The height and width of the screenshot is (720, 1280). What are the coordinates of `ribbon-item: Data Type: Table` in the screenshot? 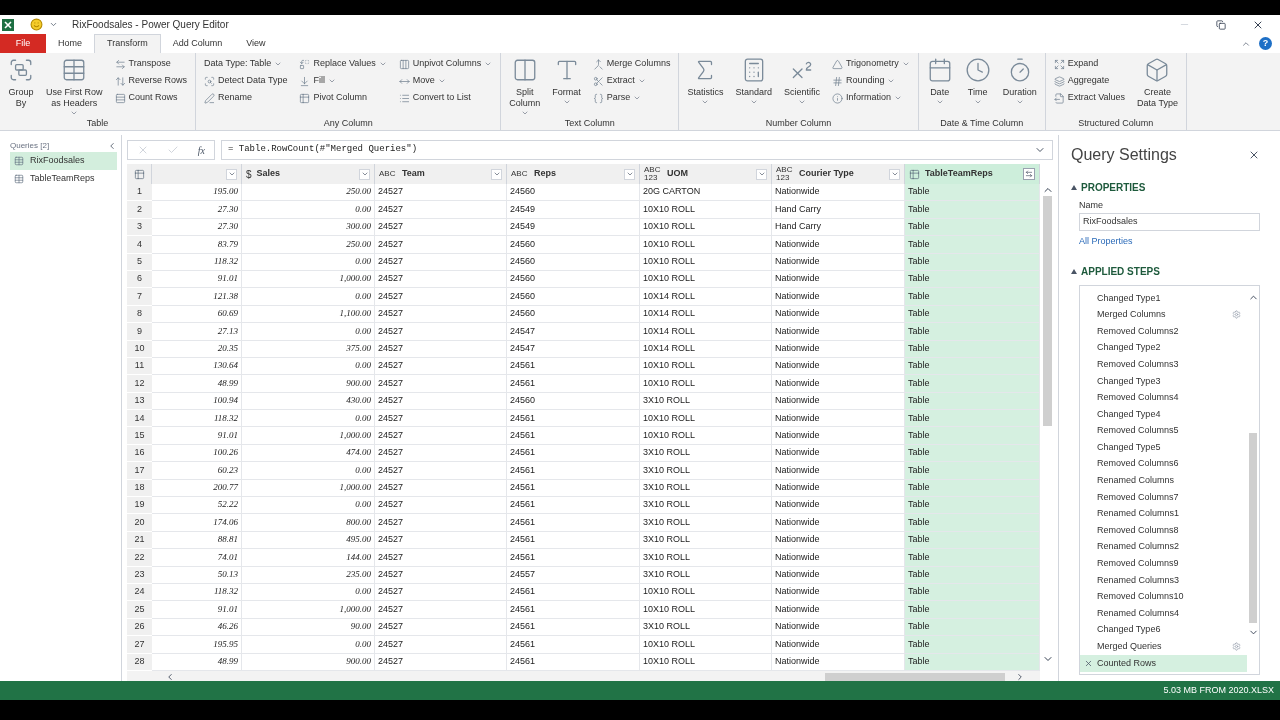 It's located at (246, 64).